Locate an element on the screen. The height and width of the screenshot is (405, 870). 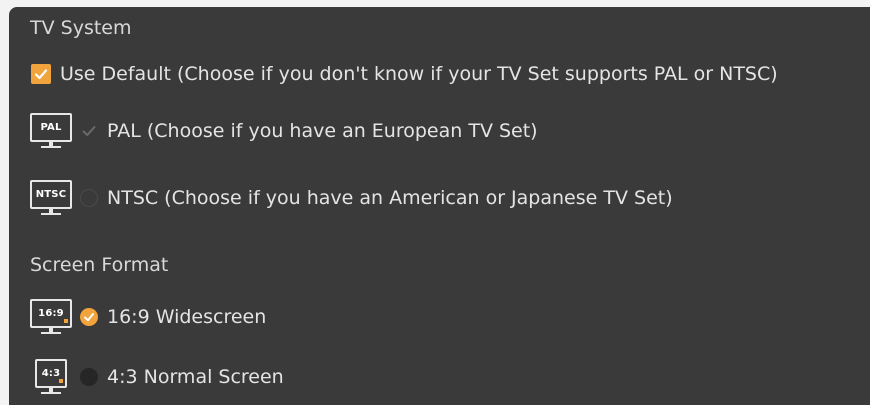
widescreen-check-icon is located at coordinates (89, 317).